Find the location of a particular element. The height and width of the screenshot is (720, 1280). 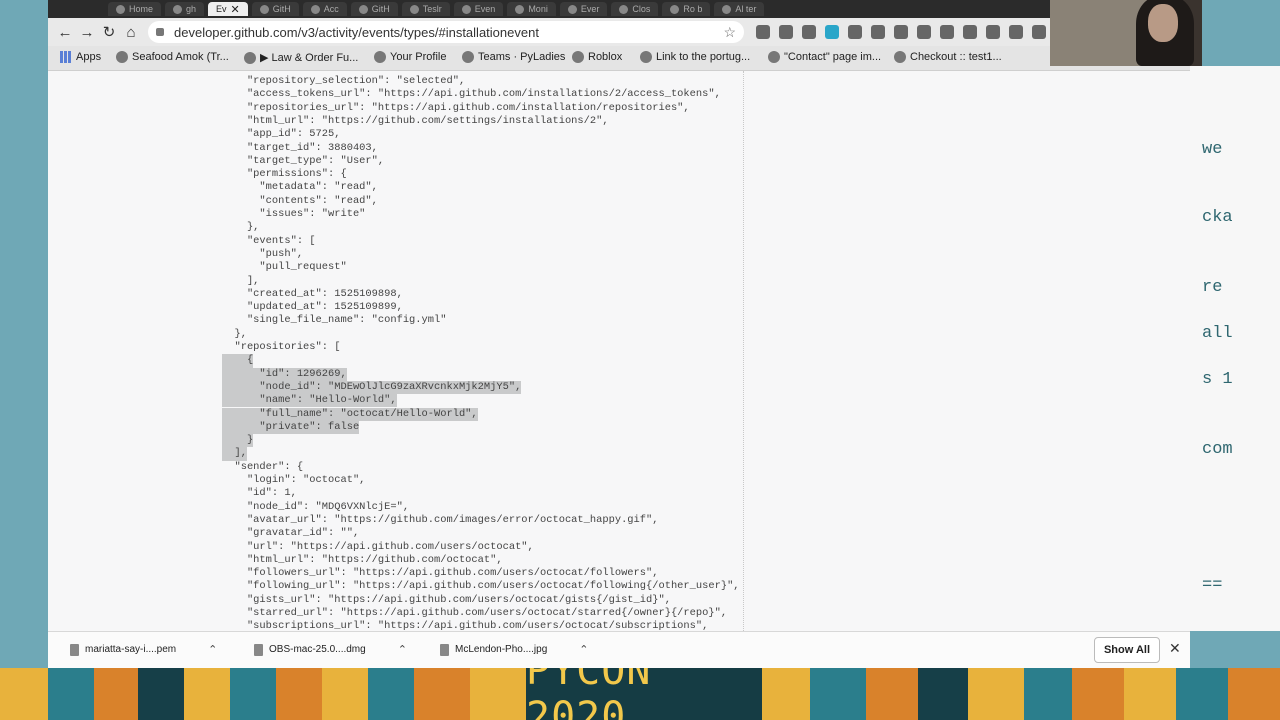

extension-rss-icon is located at coordinates (763, 32).